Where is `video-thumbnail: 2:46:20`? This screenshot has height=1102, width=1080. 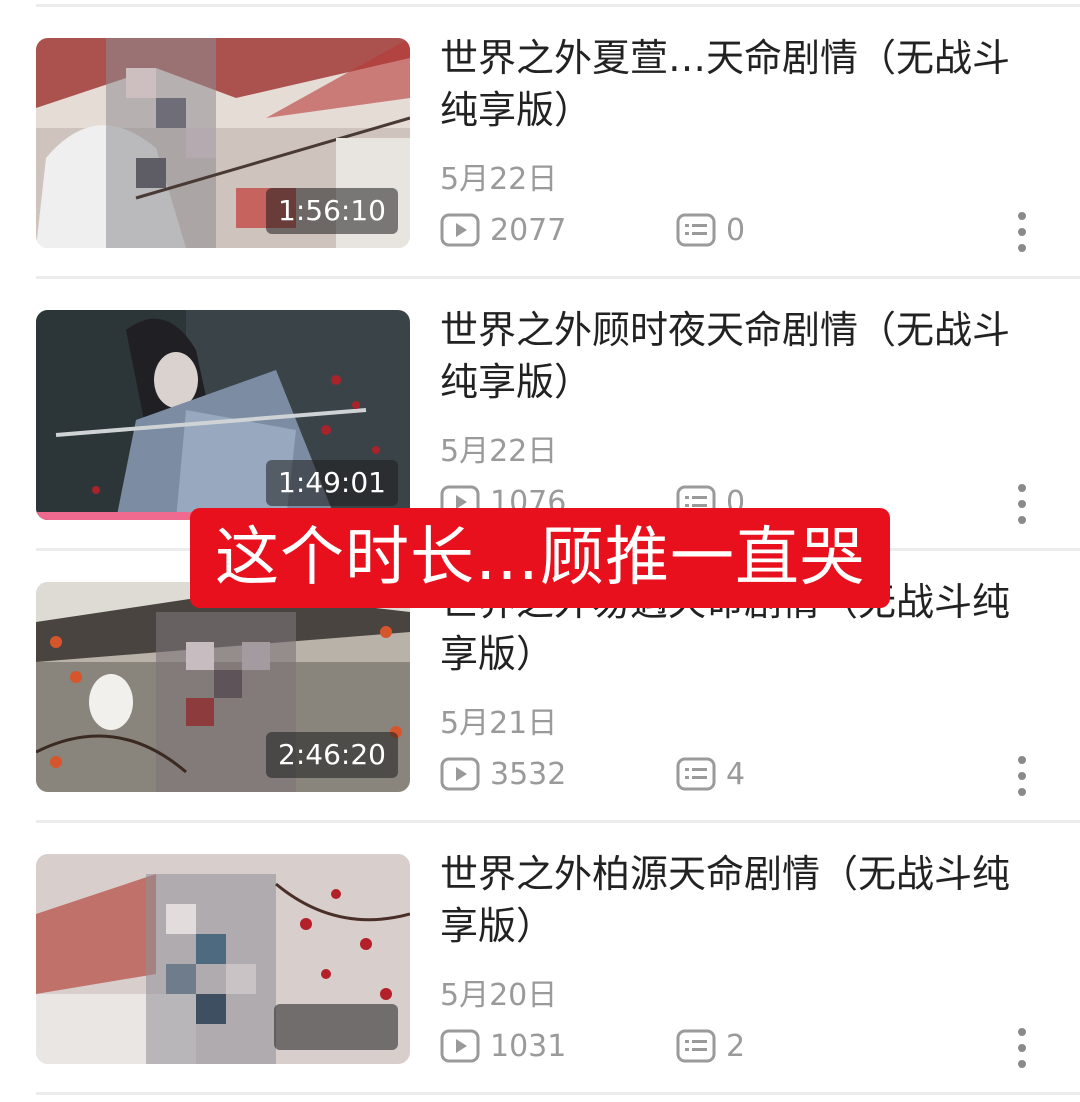 video-thumbnail: 2:46:20 is located at coordinates (223, 687).